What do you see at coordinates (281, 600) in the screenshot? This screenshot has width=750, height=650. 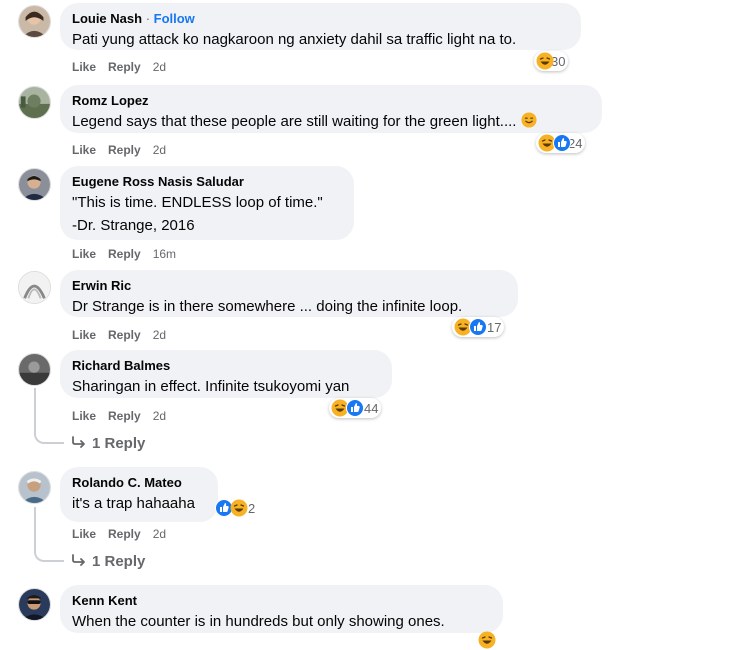 I see `author-name: Kenn Kent` at bounding box center [281, 600].